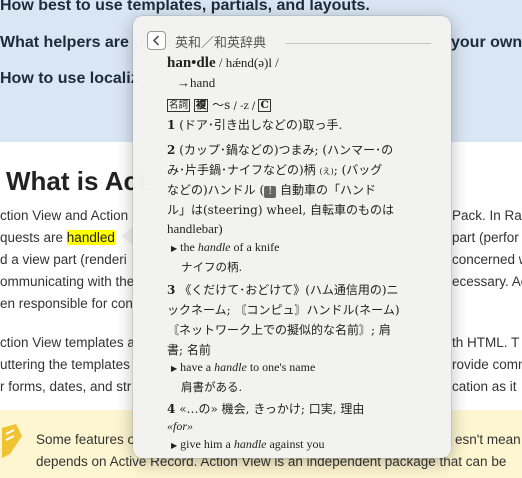 The height and width of the screenshot is (478, 522). What do you see at coordinates (212, 267) in the screenshot?
I see `example-translation: ナイフの柄.` at bounding box center [212, 267].